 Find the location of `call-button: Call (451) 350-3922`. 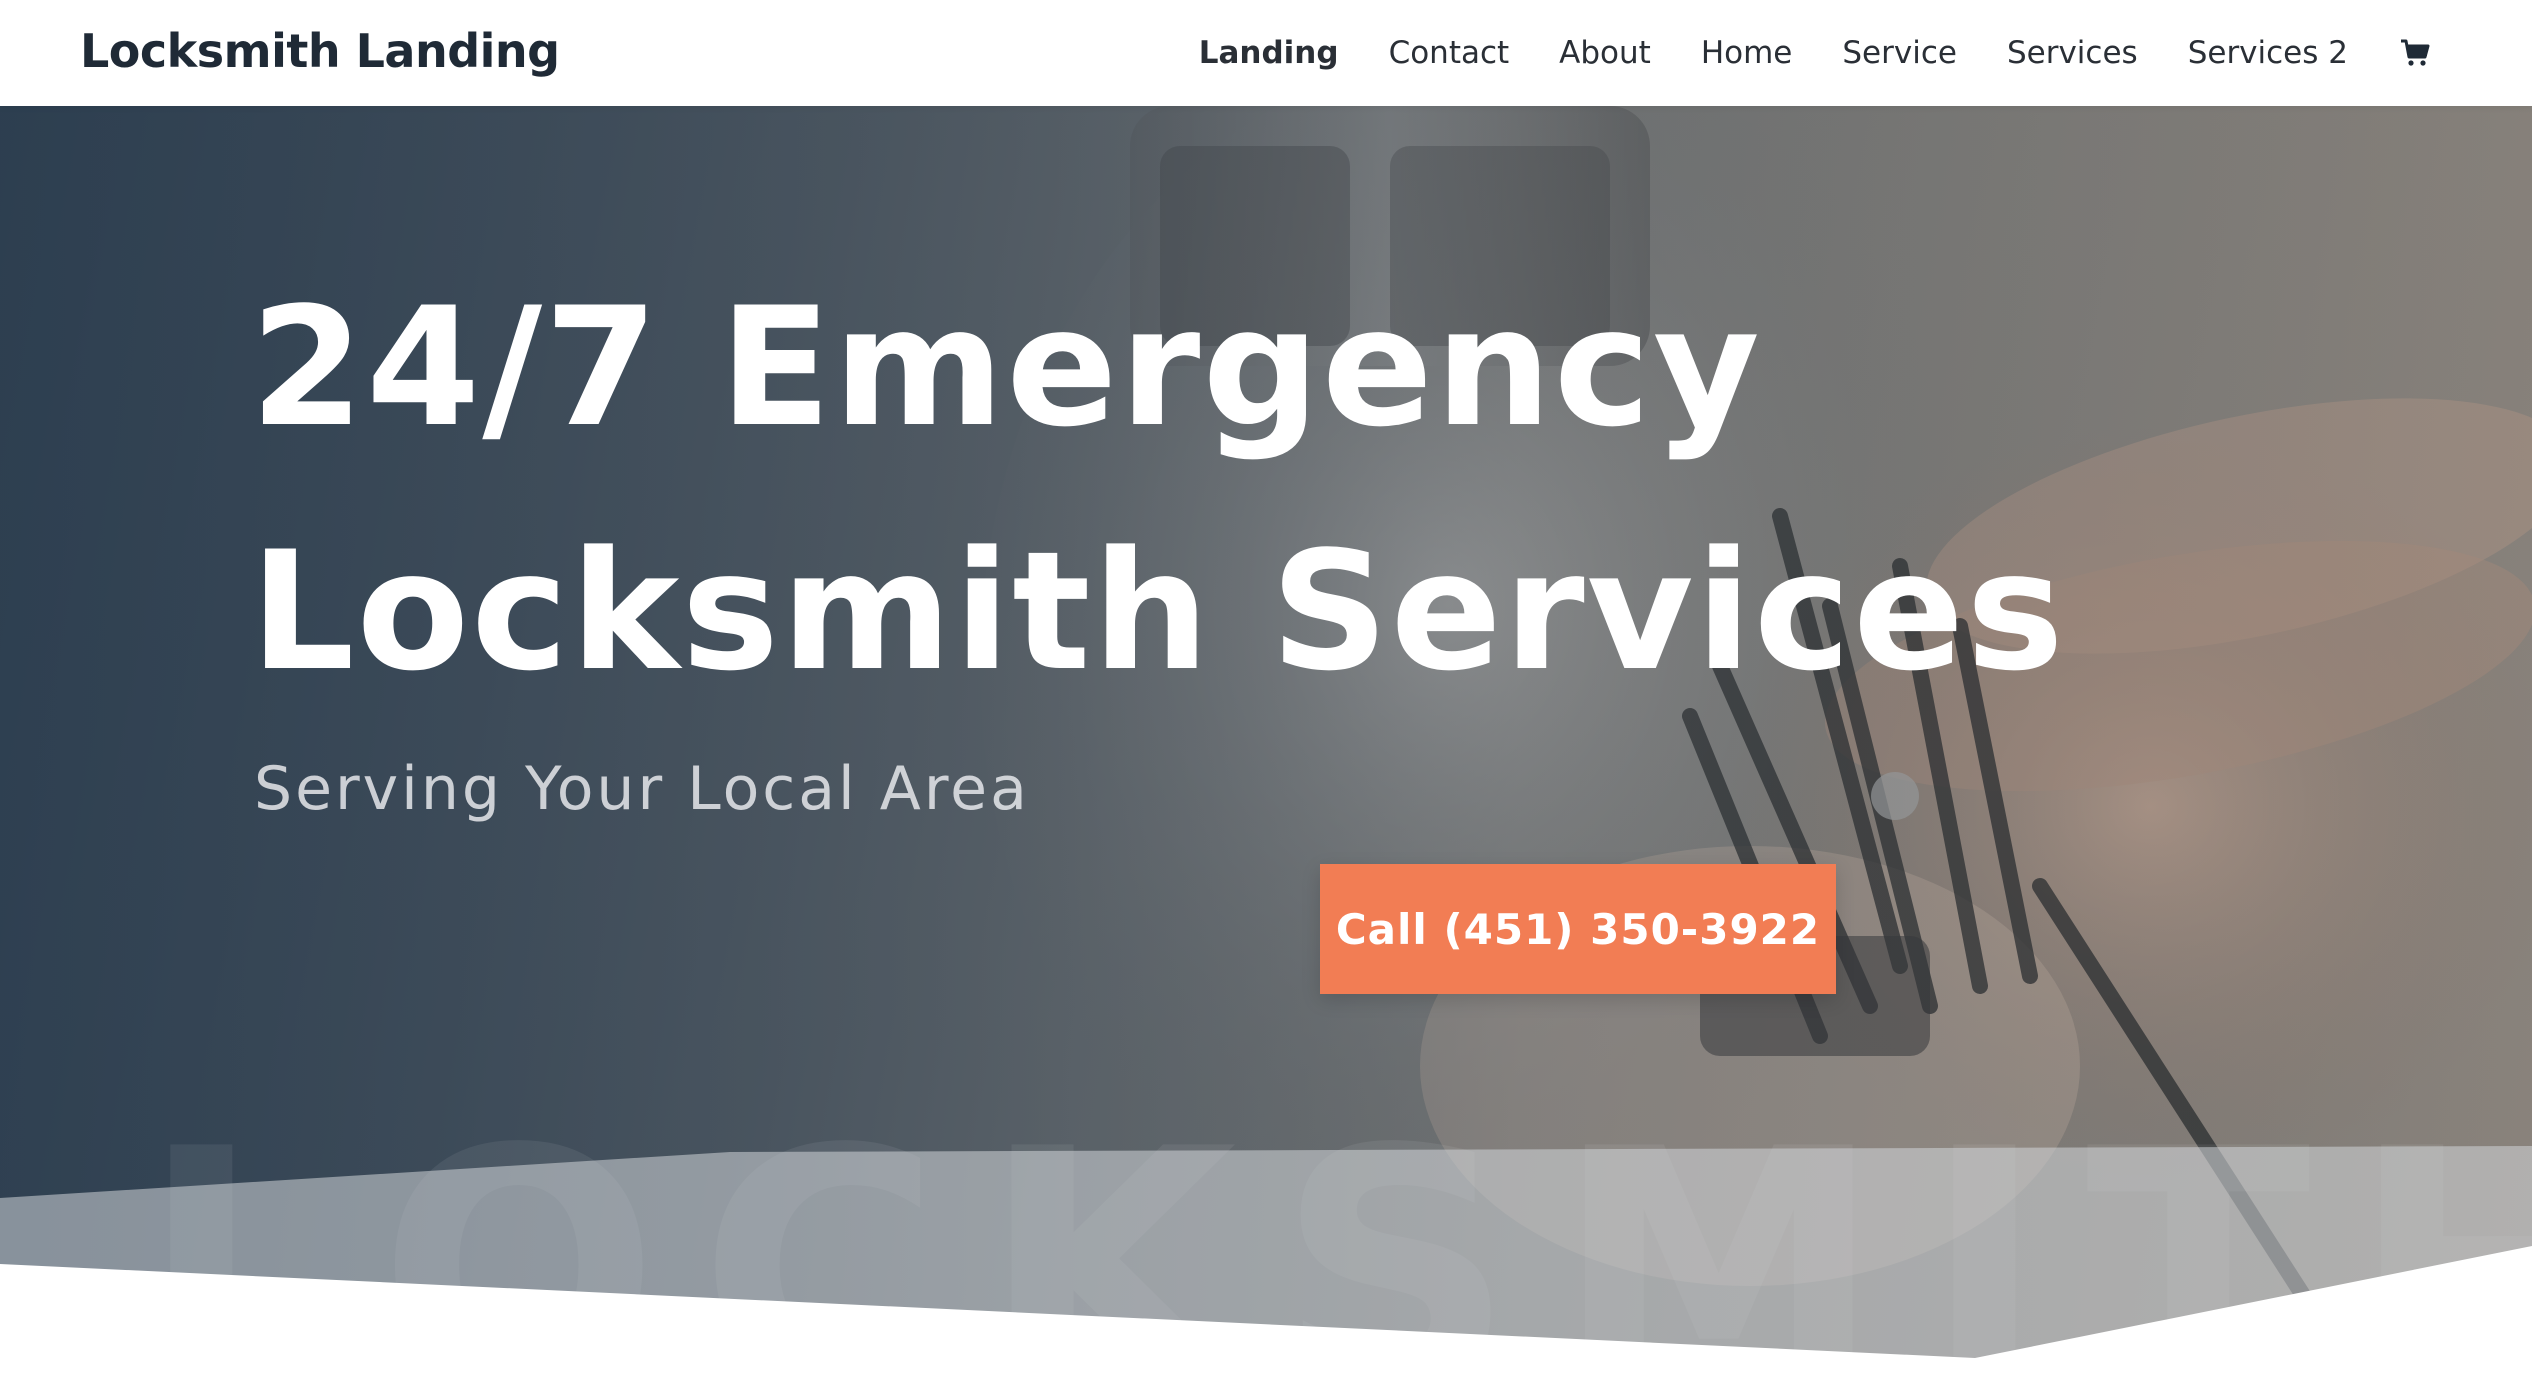

call-button: Call (451) 350-3922 is located at coordinates (1578, 929).